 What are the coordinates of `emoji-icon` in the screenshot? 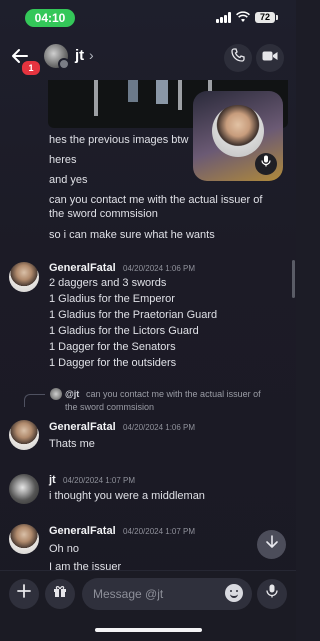 It's located at (234, 593).